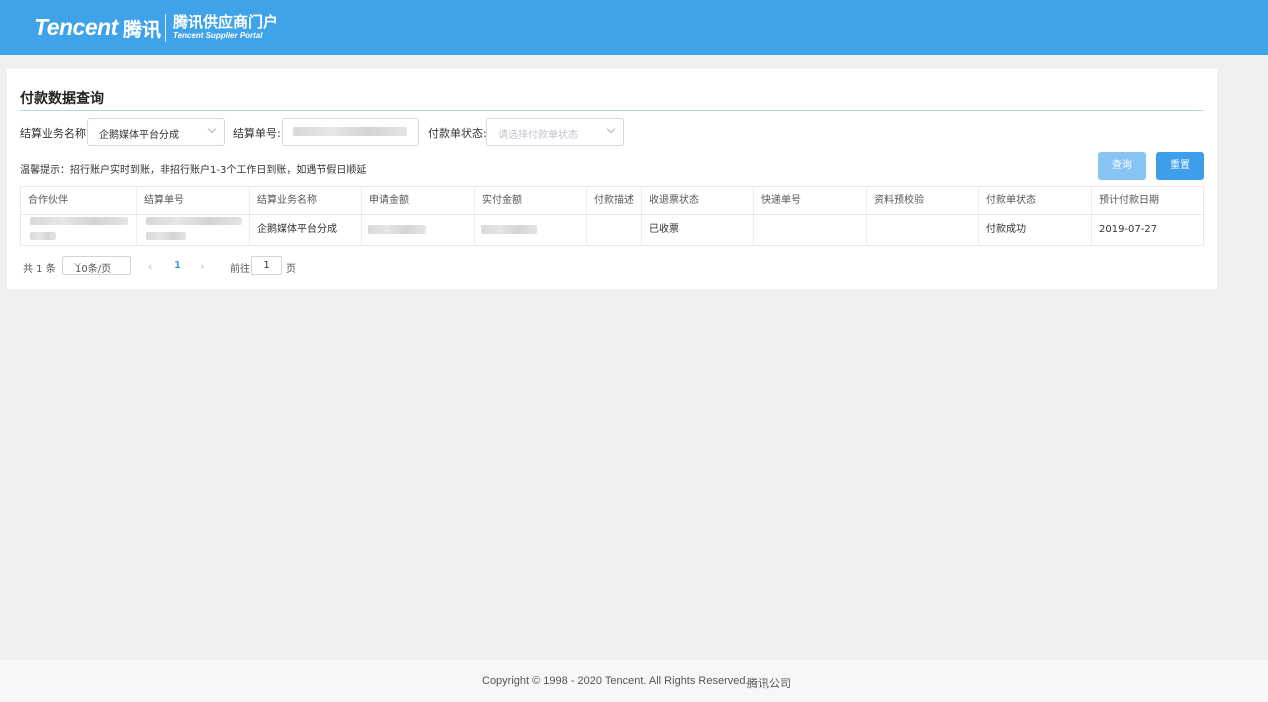 The image size is (1268, 702). What do you see at coordinates (306, 230) in the screenshot?
I see `cell-business-name: 企鹅媒体平台分成` at bounding box center [306, 230].